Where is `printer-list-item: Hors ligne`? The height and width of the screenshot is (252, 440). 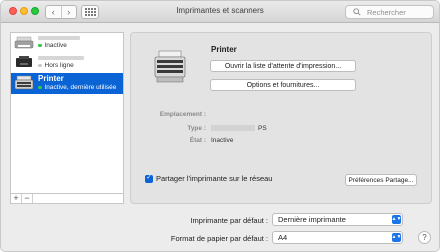 printer-list-item: Hors ligne is located at coordinates (67, 62).